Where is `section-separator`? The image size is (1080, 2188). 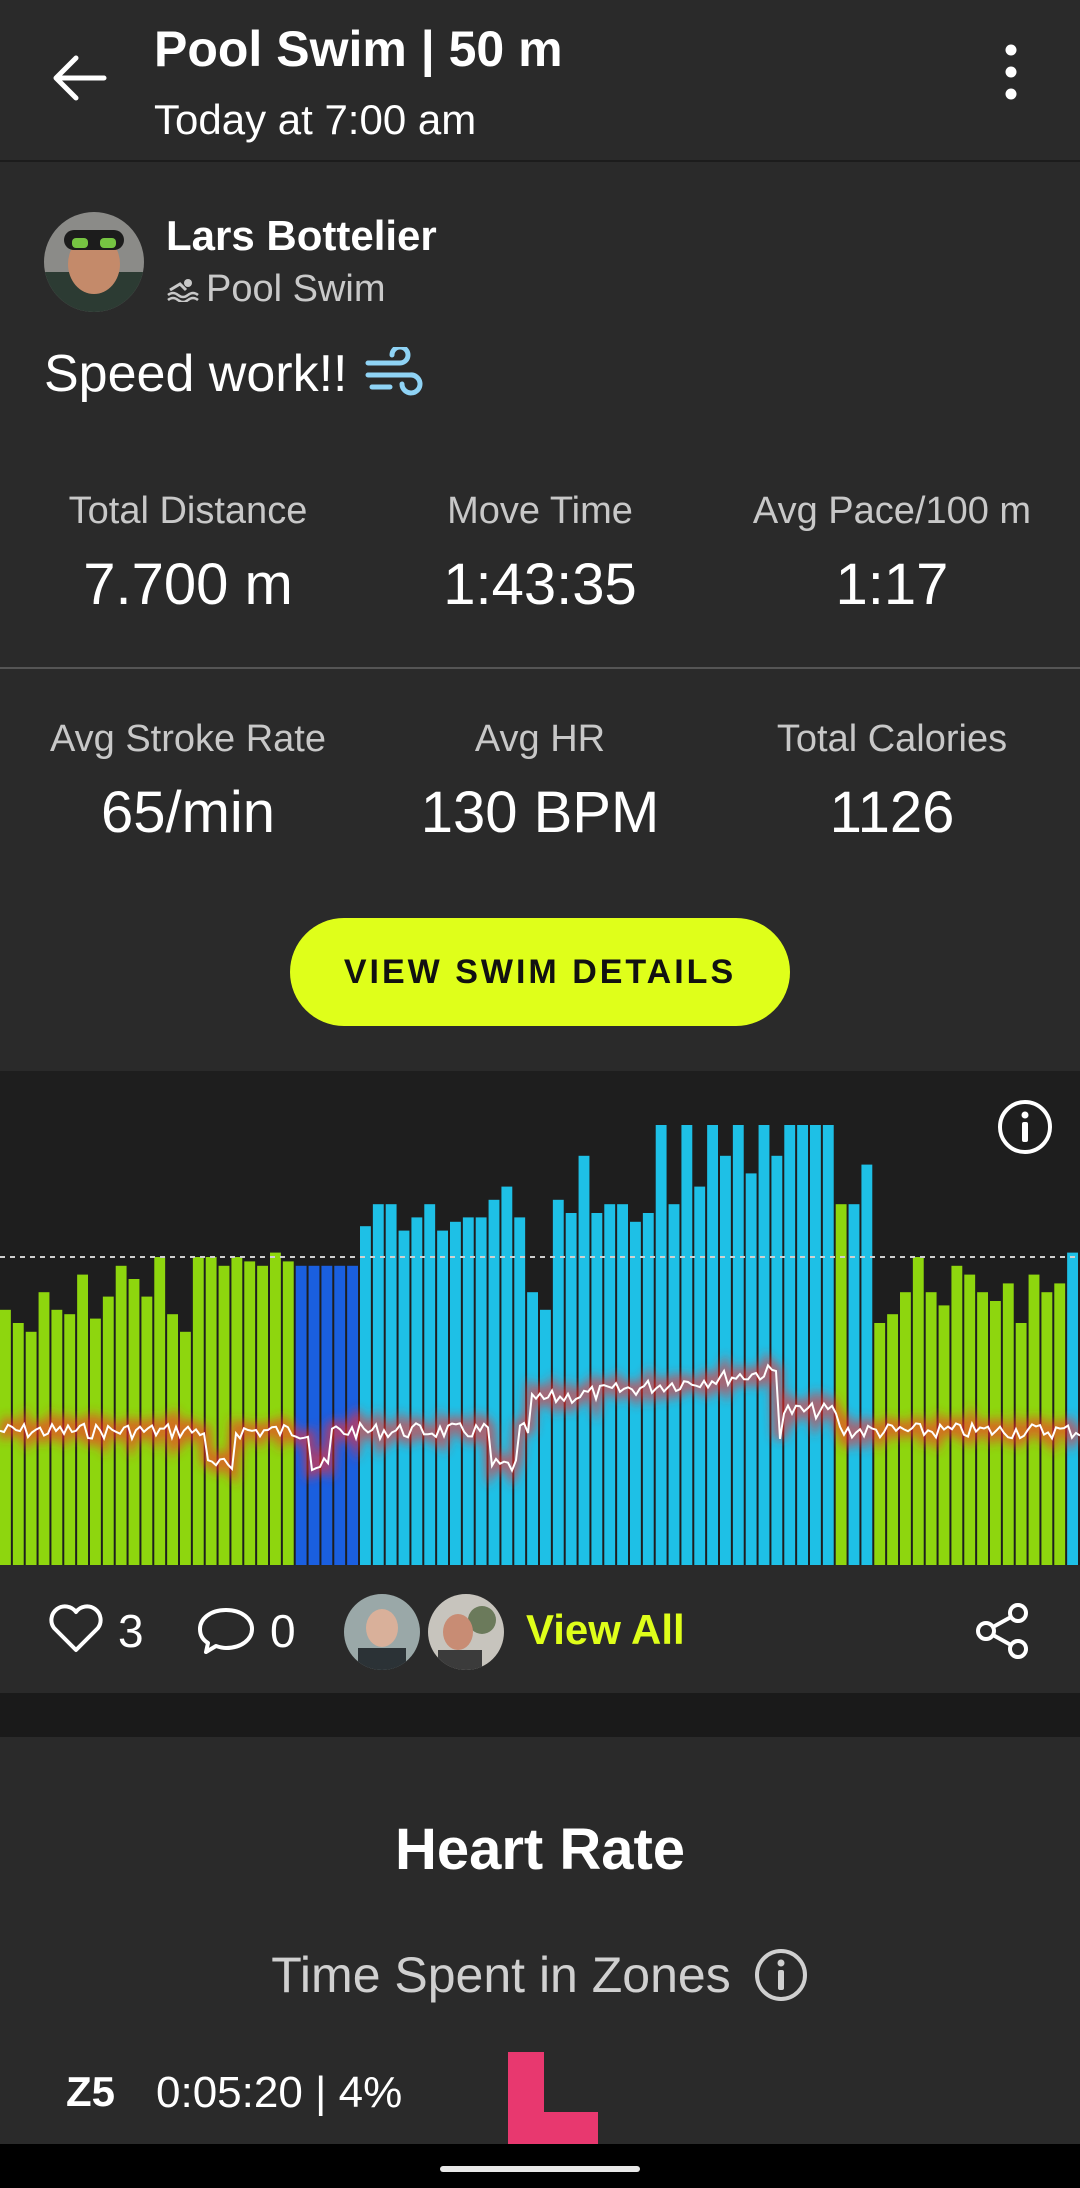
section-separator is located at coordinates (540, 1715).